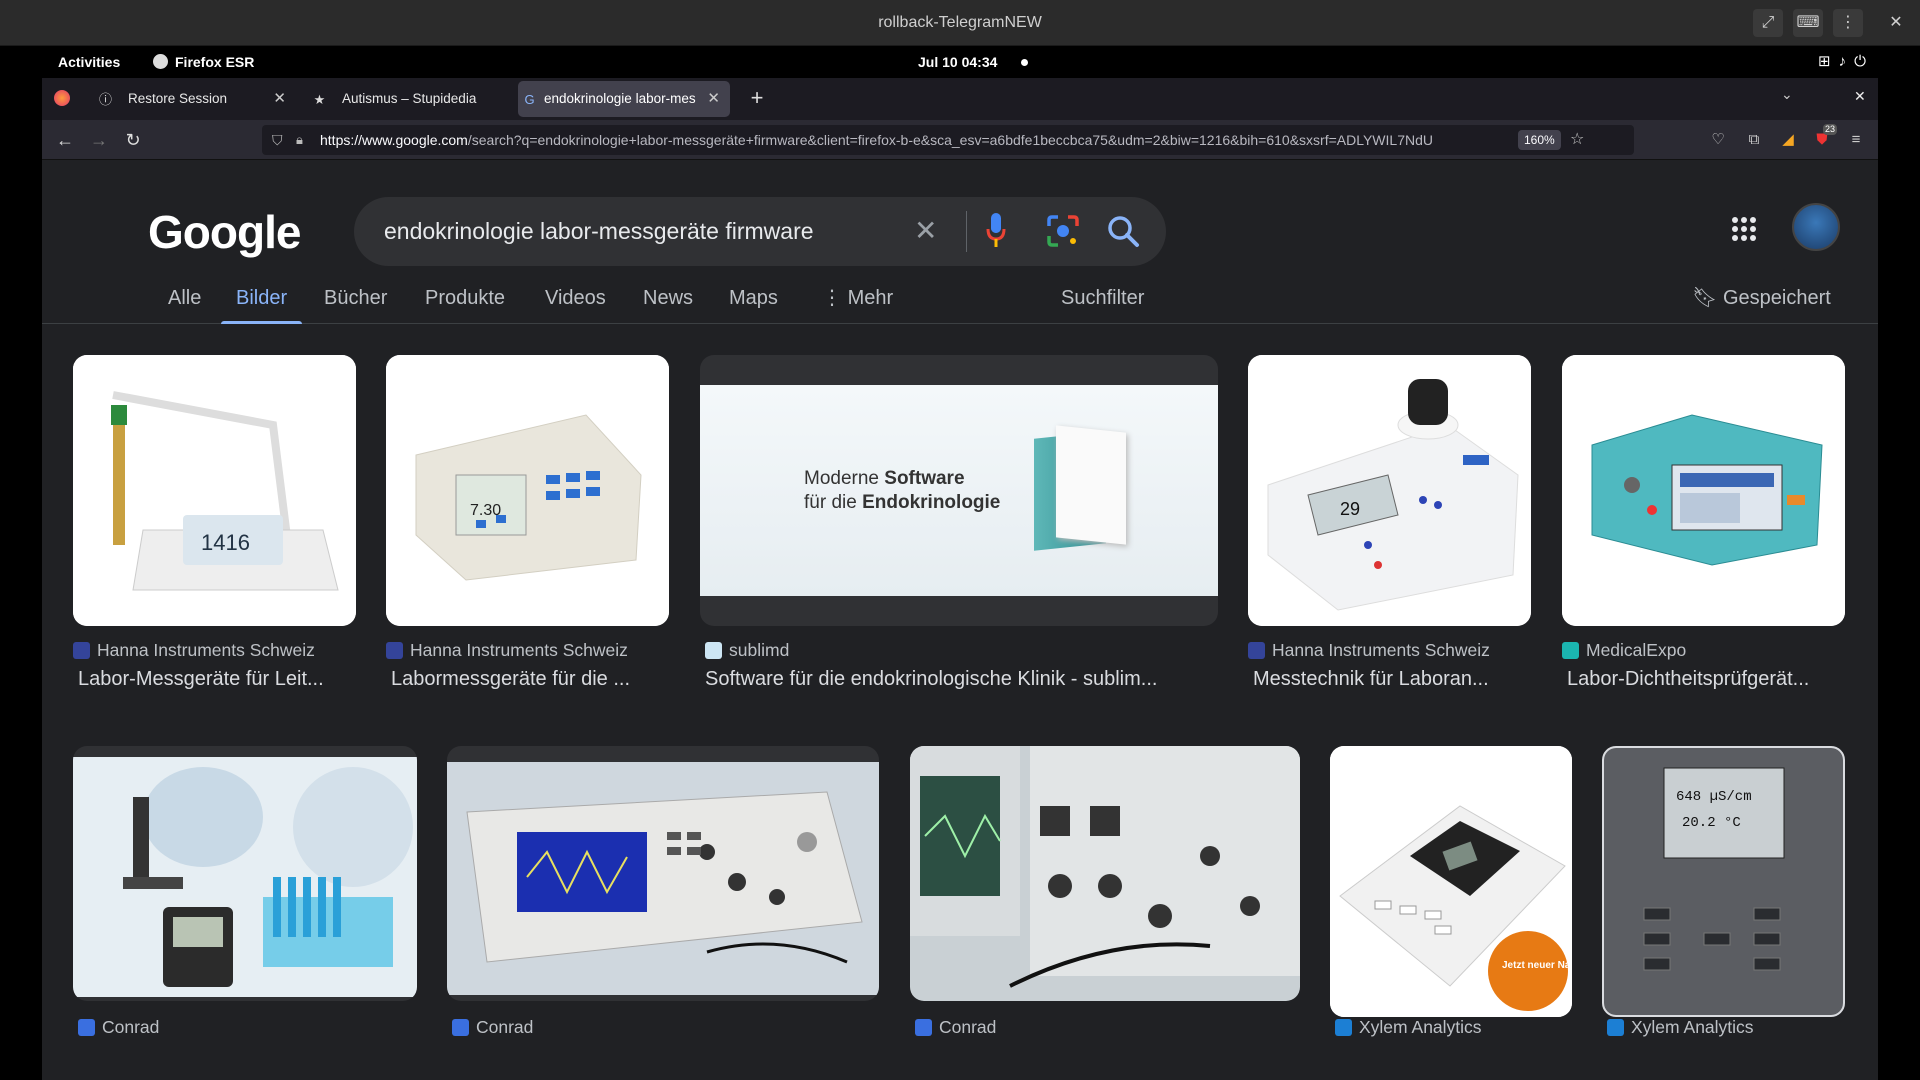 Image resolution: width=1920 pixels, height=1080 pixels. What do you see at coordinates (277, 140) in the screenshot?
I see `shield-icon: ⛉` at bounding box center [277, 140].